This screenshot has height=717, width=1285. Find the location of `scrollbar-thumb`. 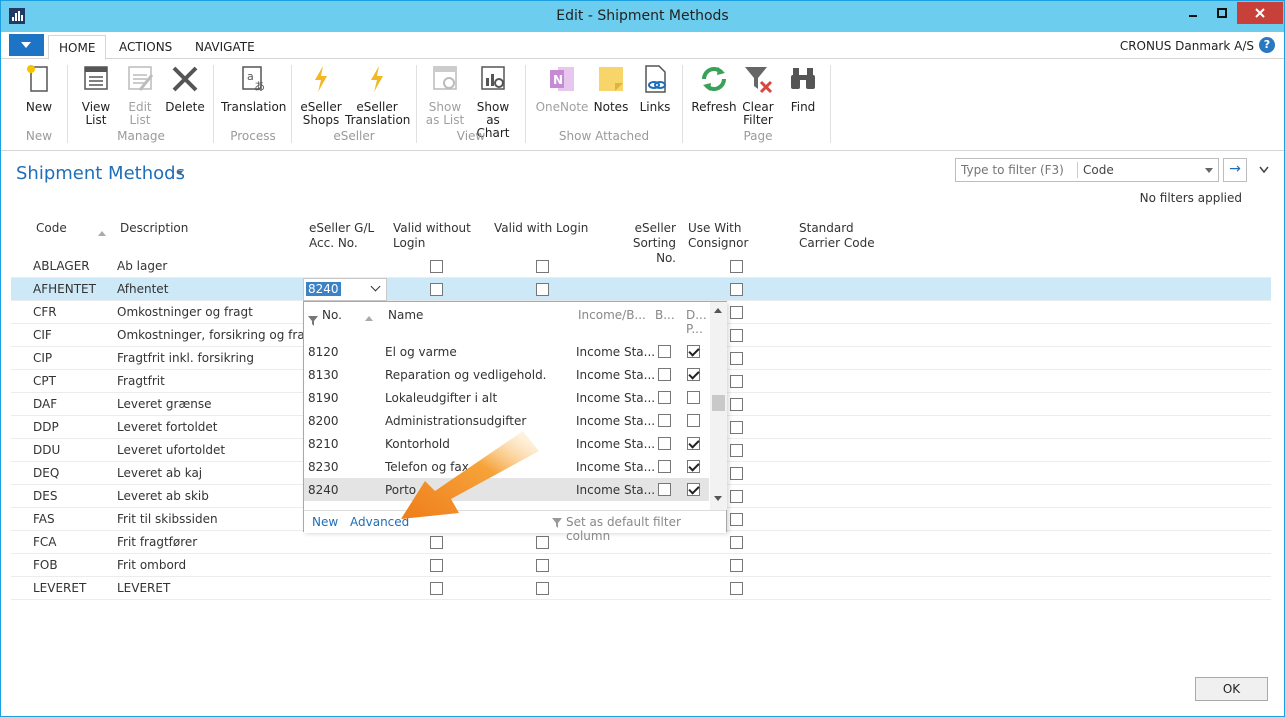

scrollbar-thumb is located at coordinates (718, 403).